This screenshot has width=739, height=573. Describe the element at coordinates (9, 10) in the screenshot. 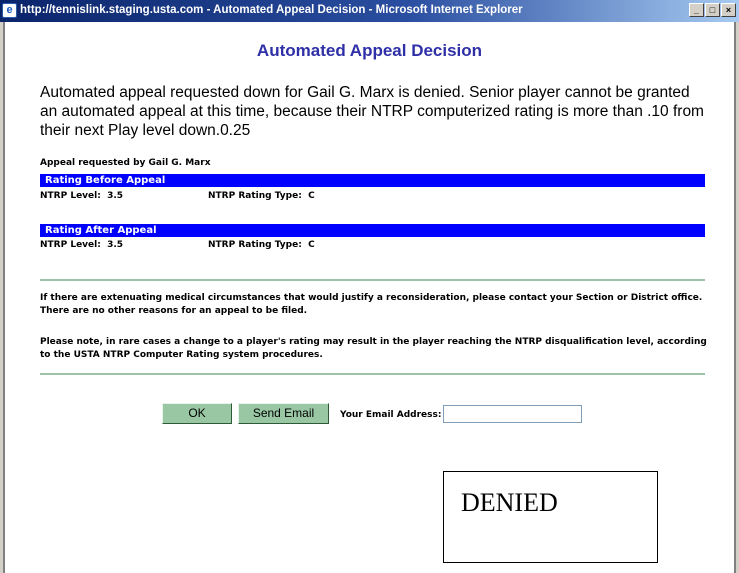

I see `internet-explorer-icon: e` at that location.